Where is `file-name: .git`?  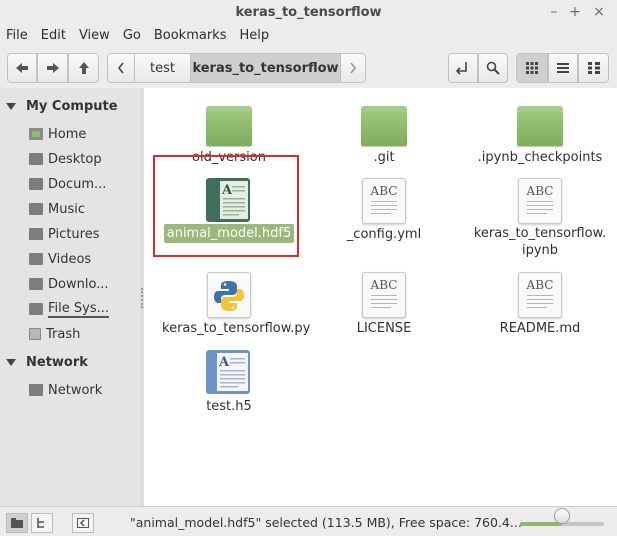
file-name: .git is located at coordinates (384, 157).